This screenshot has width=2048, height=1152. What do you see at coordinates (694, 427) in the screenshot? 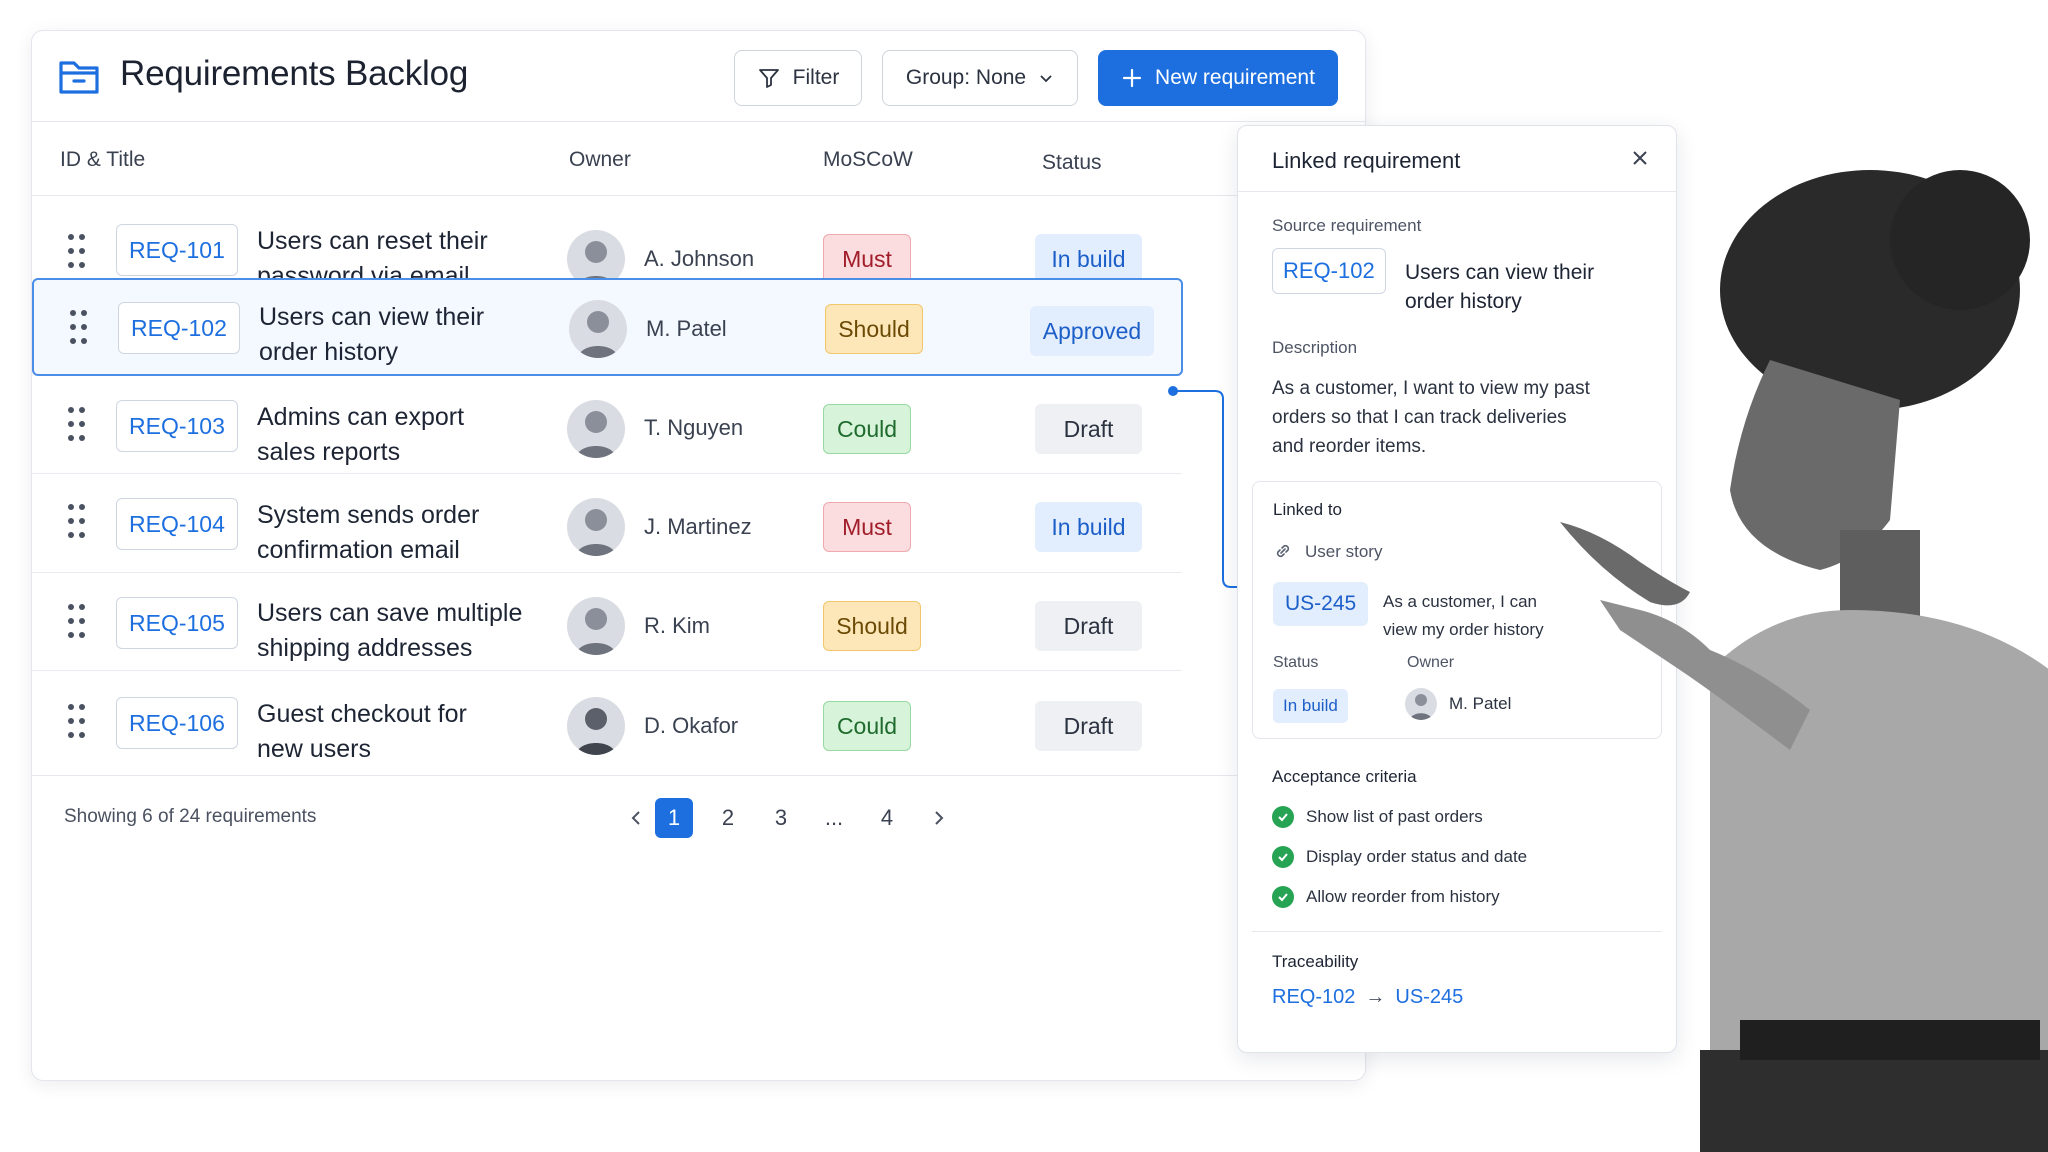
I see `owner-name: T. Nguyen` at bounding box center [694, 427].